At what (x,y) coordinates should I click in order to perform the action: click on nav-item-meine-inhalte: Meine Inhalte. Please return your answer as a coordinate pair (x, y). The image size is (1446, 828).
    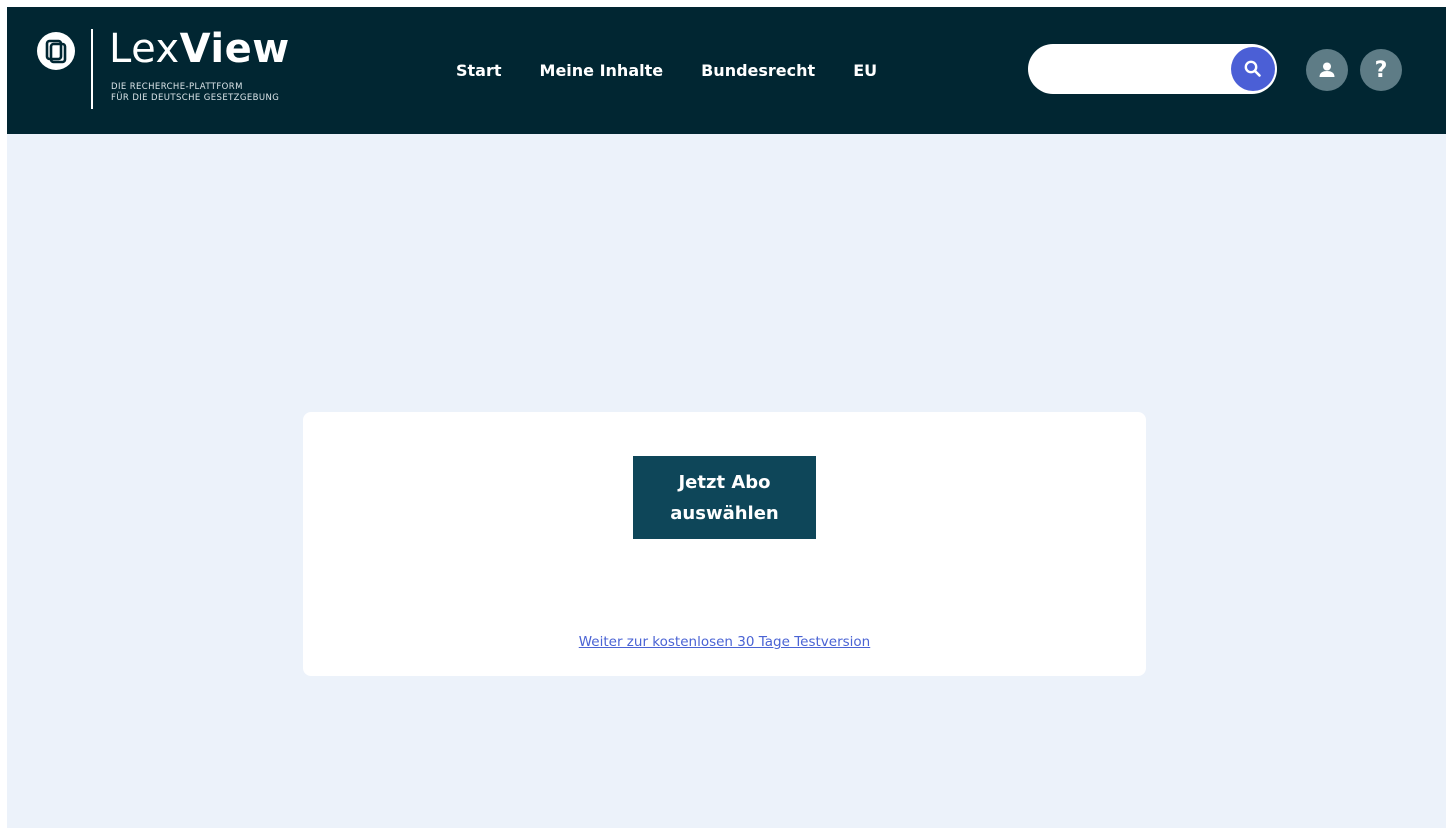
    Looking at the image, I should click on (602, 71).